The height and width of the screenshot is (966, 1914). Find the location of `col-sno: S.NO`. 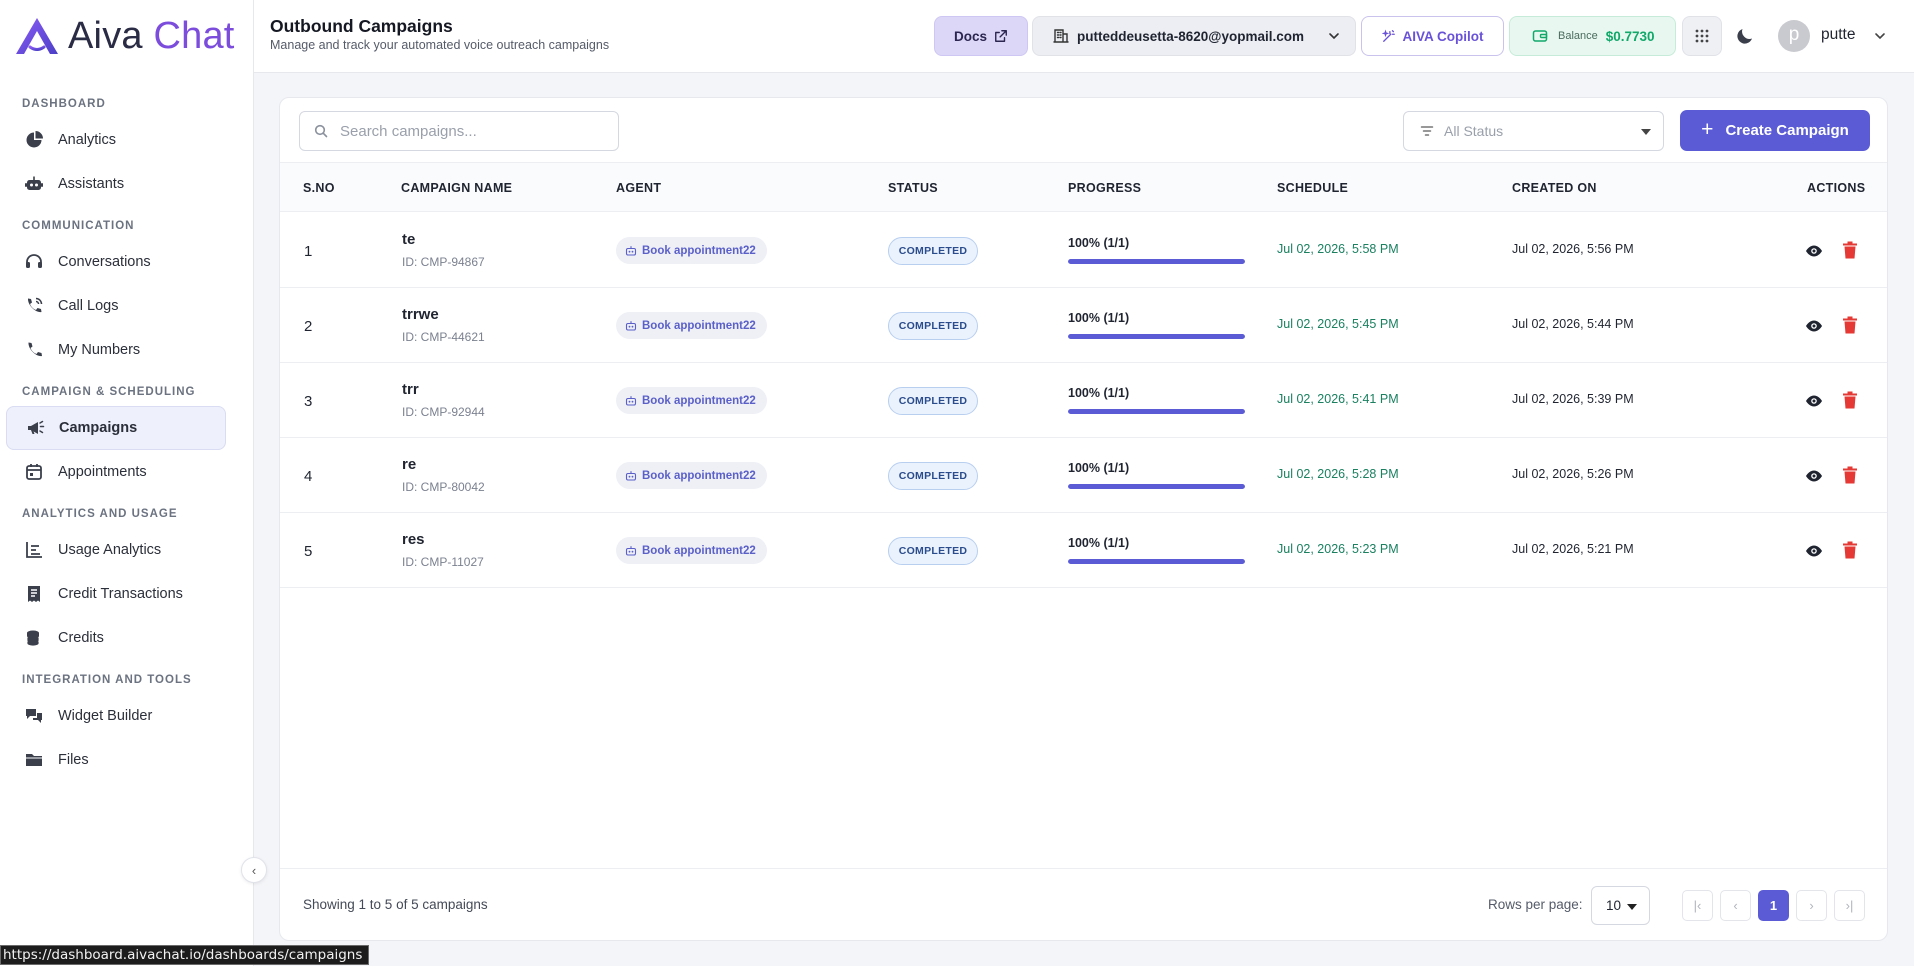

col-sno: S.NO is located at coordinates (319, 188).